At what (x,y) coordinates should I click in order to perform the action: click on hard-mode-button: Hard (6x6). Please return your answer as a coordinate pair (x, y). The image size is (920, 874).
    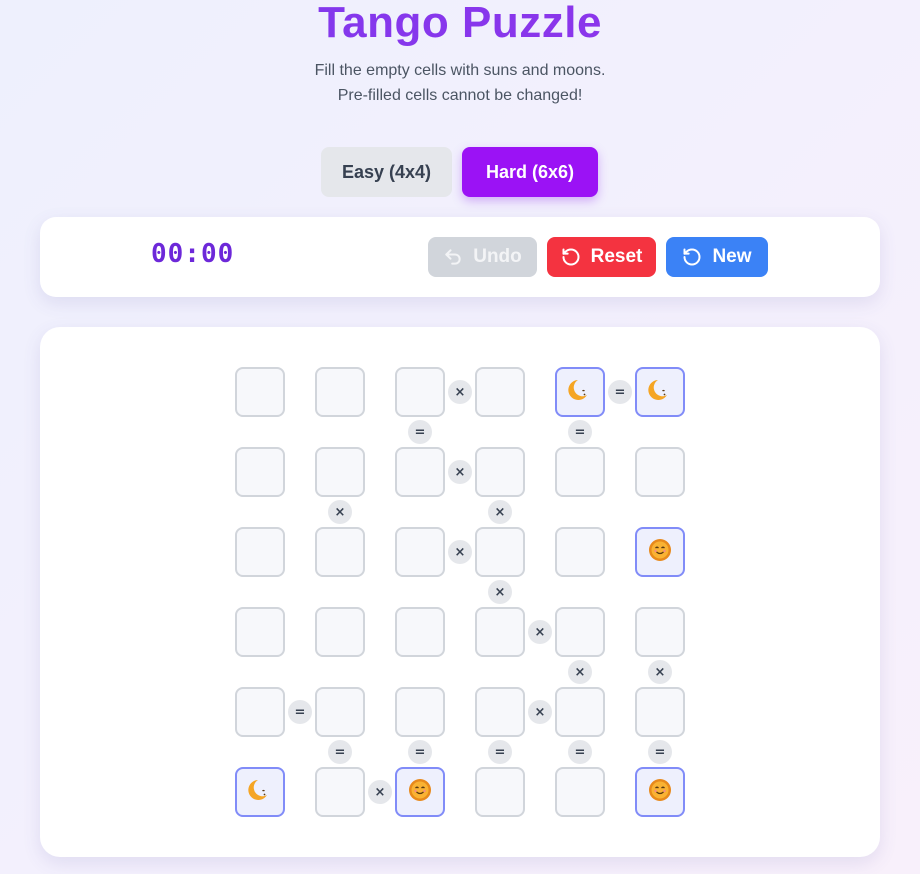
    Looking at the image, I should click on (530, 172).